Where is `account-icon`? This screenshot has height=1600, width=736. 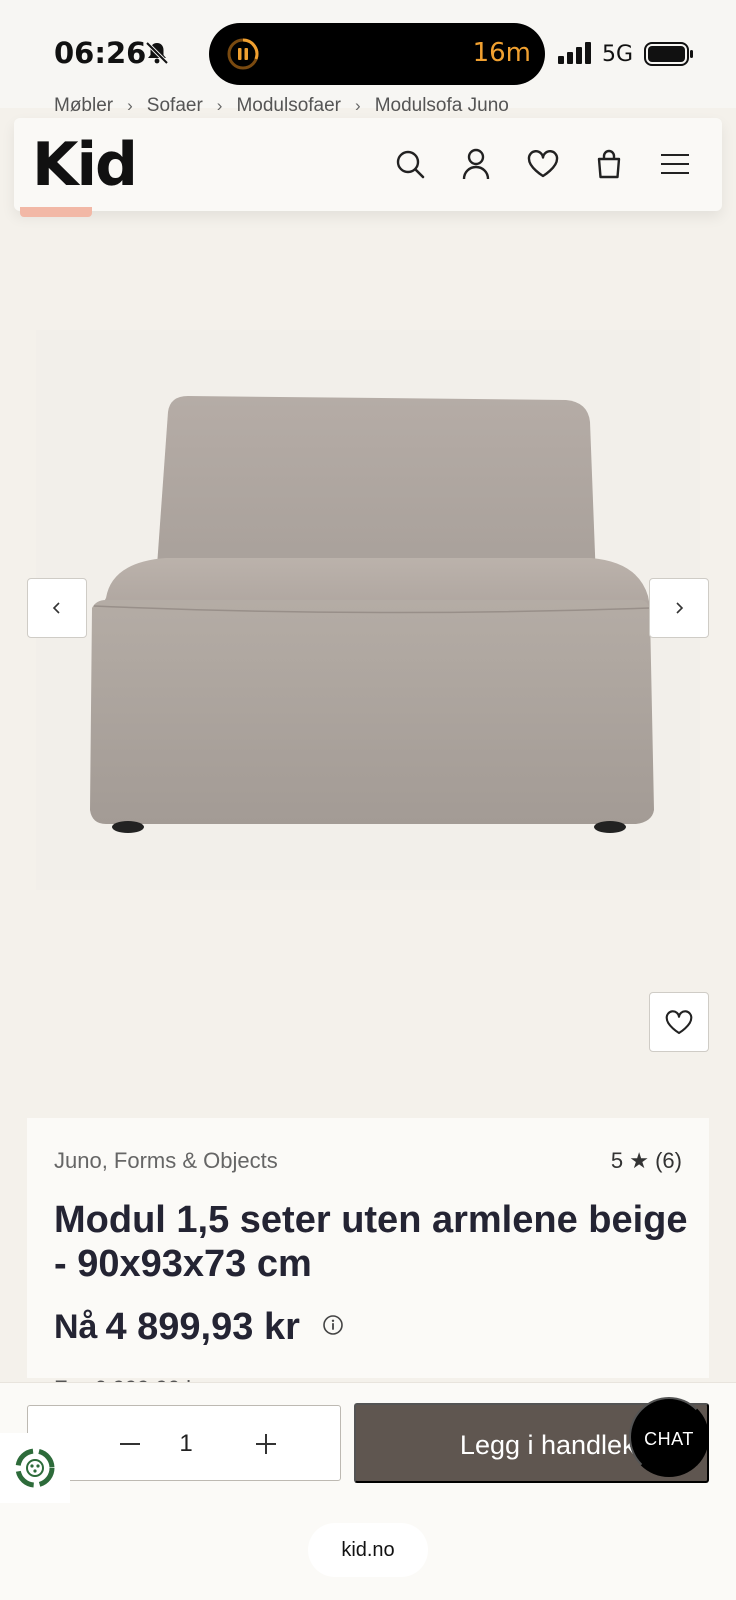
account-icon is located at coordinates (476, 164).